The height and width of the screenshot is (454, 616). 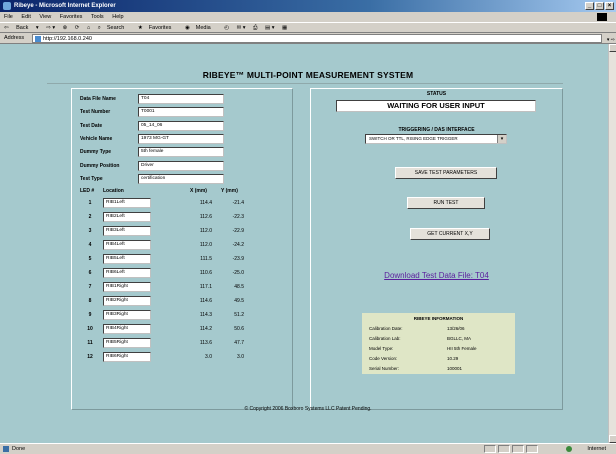 What do you see at coordinates (436, 106) in the screenshot?
I see `status-display: WAITING FOR USER INPUT` at bounding box center [436, 106].